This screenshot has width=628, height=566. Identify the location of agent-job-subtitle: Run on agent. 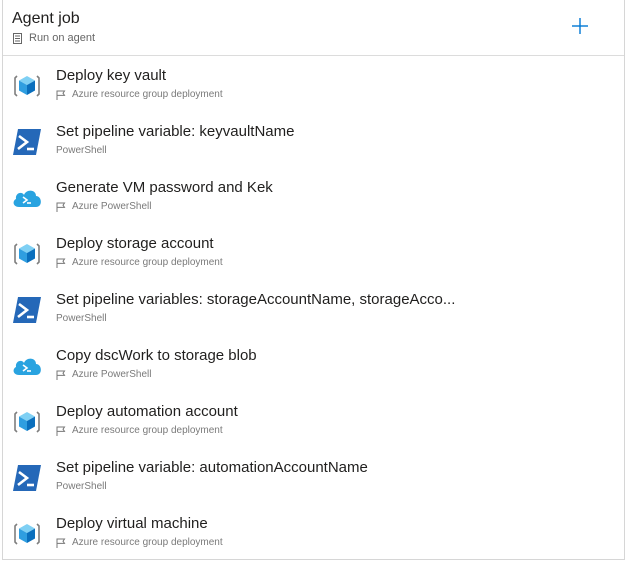
(54, 38).